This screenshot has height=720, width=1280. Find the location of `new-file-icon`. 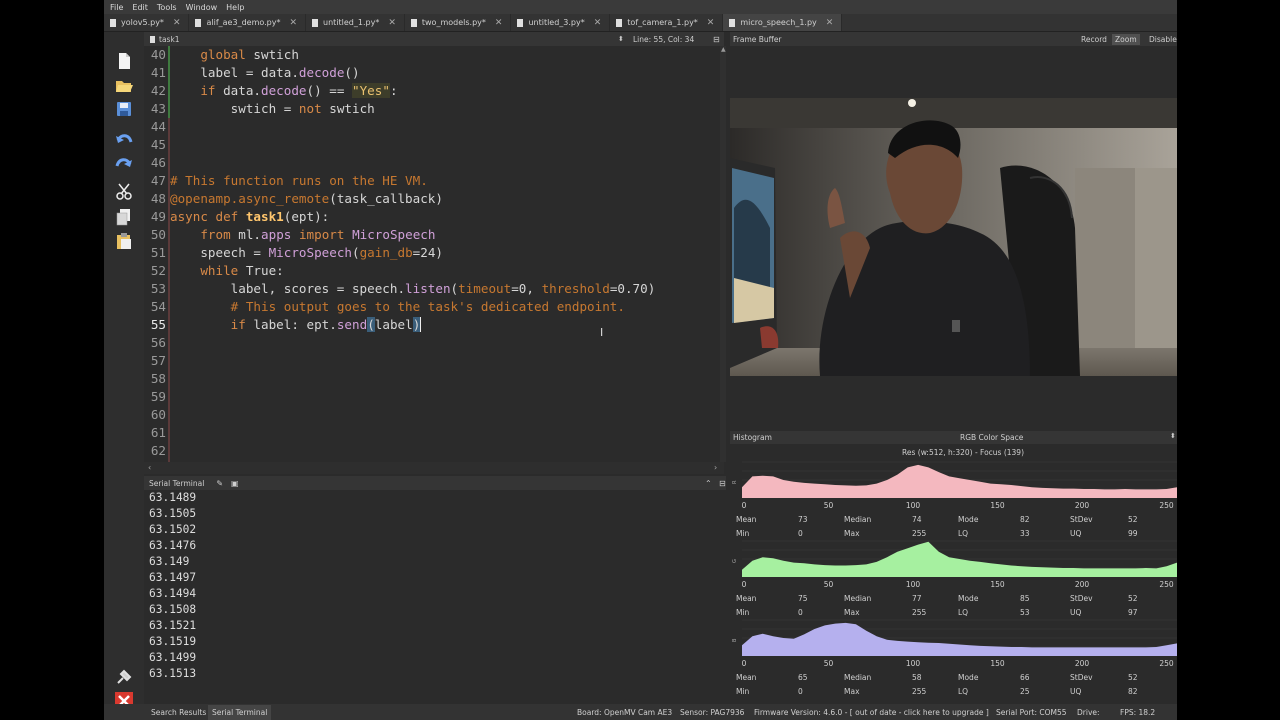

new-file-icon is located at coordinates (124, 61).